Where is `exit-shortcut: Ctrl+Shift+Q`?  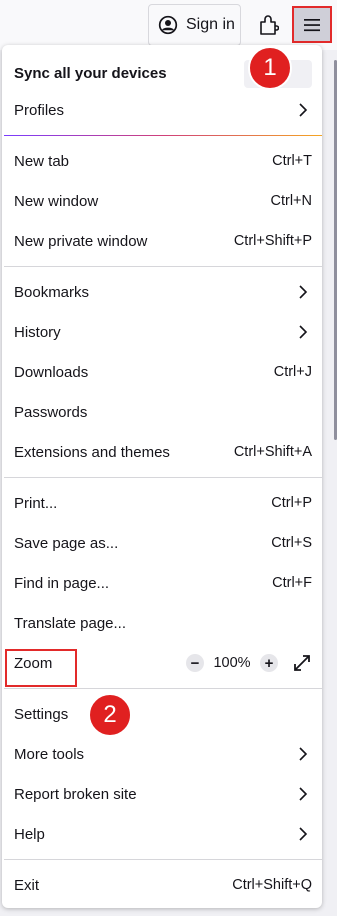
exit-shortcut: Ctrl+Shift+Q is located at coordinates (272, 885).